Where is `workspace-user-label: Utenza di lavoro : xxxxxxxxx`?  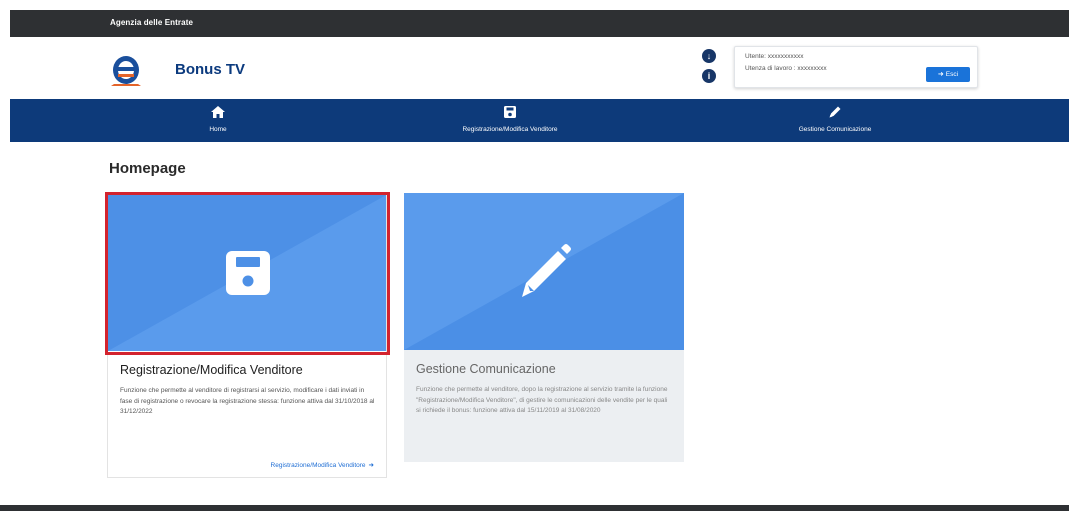 workspace-user-label: Utenza di lavoro : xxxxxxxxx is located at coordinates (786, 68).